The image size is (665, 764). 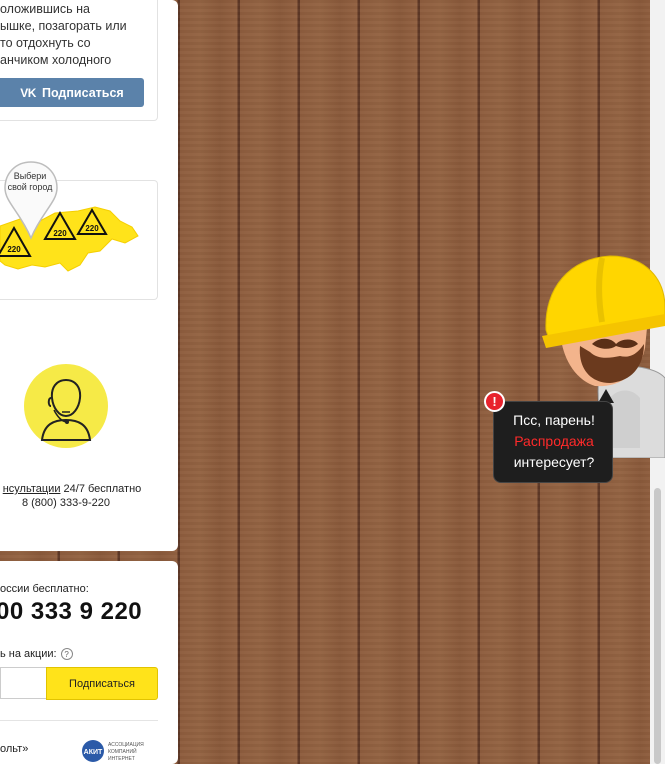 I want to click on support-operator-icon, so click(x=66, y=406).